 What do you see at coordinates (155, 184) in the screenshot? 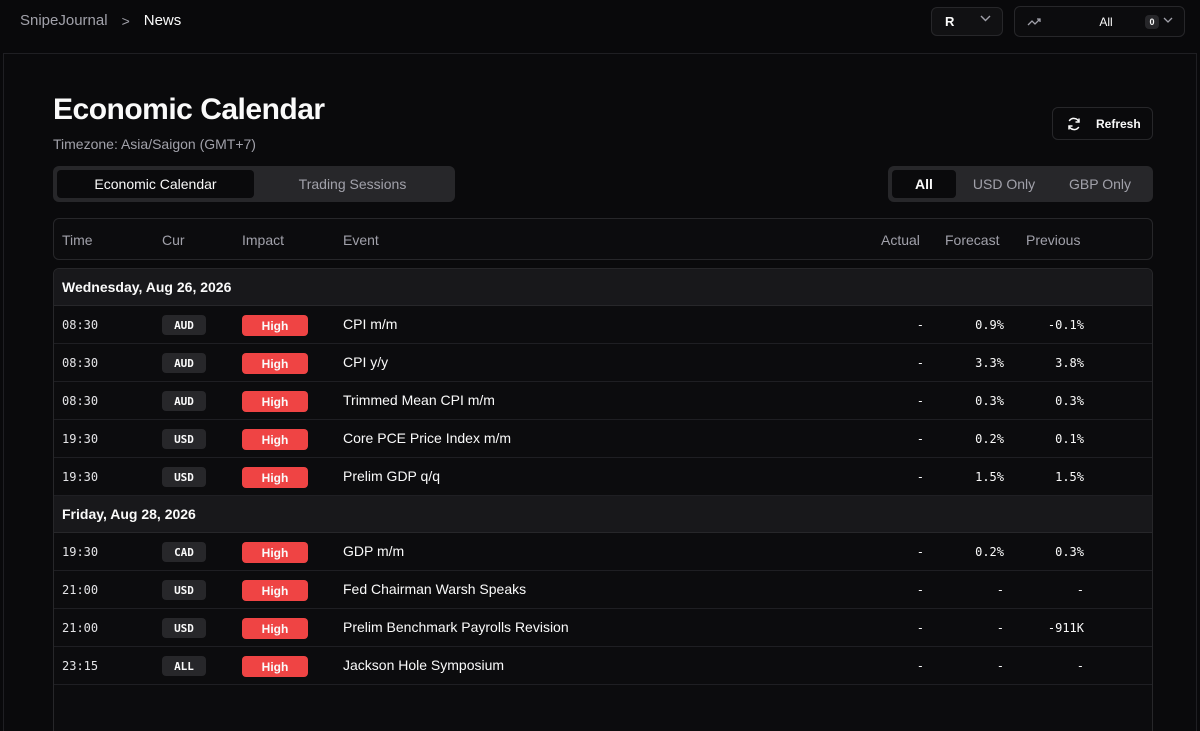
I see `tab-economic-calendar: Economic Calendar` at bounding box center [155, 184].